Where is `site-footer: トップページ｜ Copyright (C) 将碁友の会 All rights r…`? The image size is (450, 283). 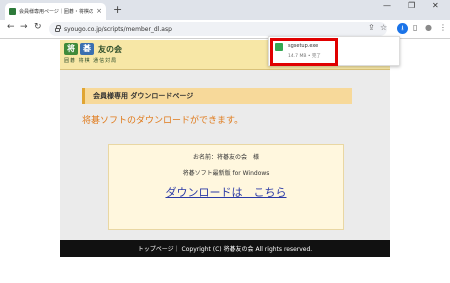
site-footer: トップページ｜ Copyright (C) 将碁友の会 All rights r… is located at coordinates (225, 248).